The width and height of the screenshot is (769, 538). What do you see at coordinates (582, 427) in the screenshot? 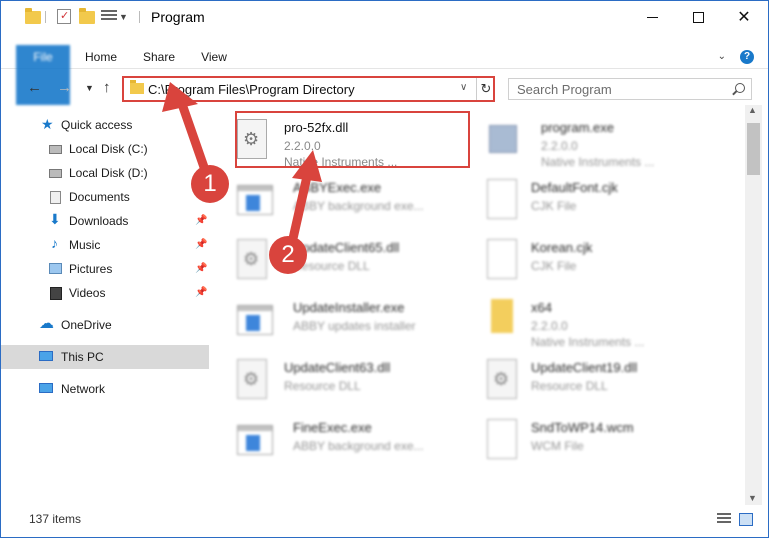
I see `file-name: SndToWP14.wcm` at bounding box center [582, 427].